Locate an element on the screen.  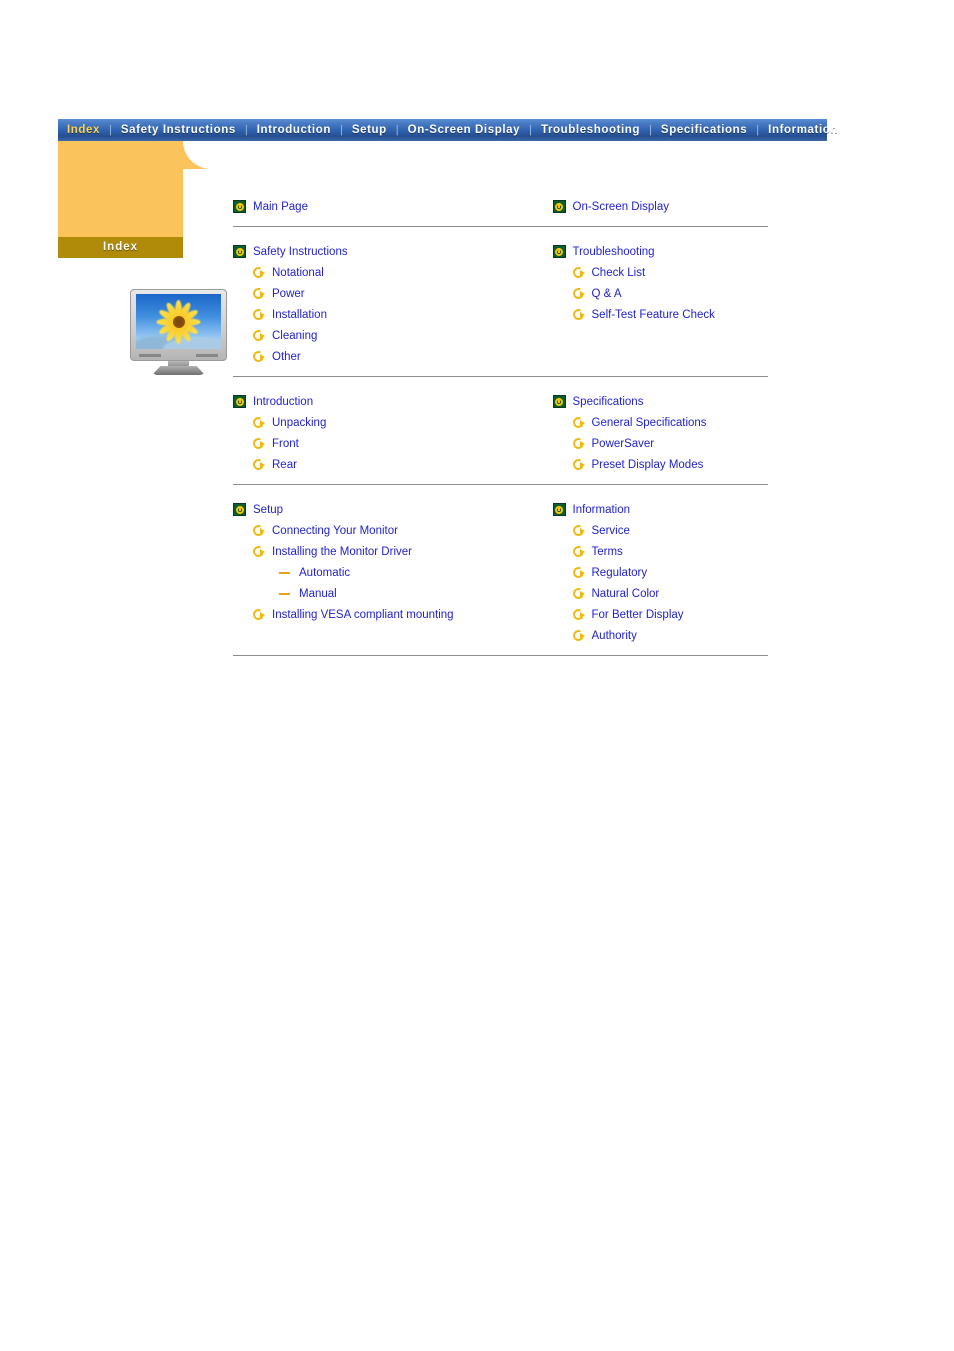
index-link-row: Introduction is located at coordinates (367, 401).